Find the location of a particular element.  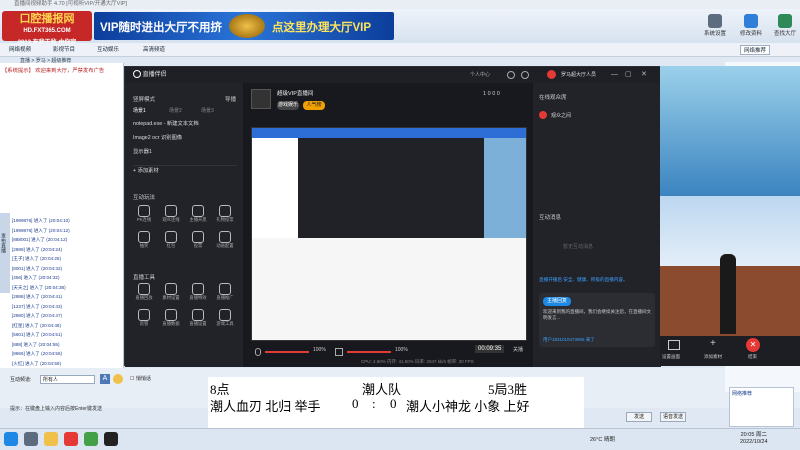

tool-item: 礼物投票 is located at coordinates (225, 214).